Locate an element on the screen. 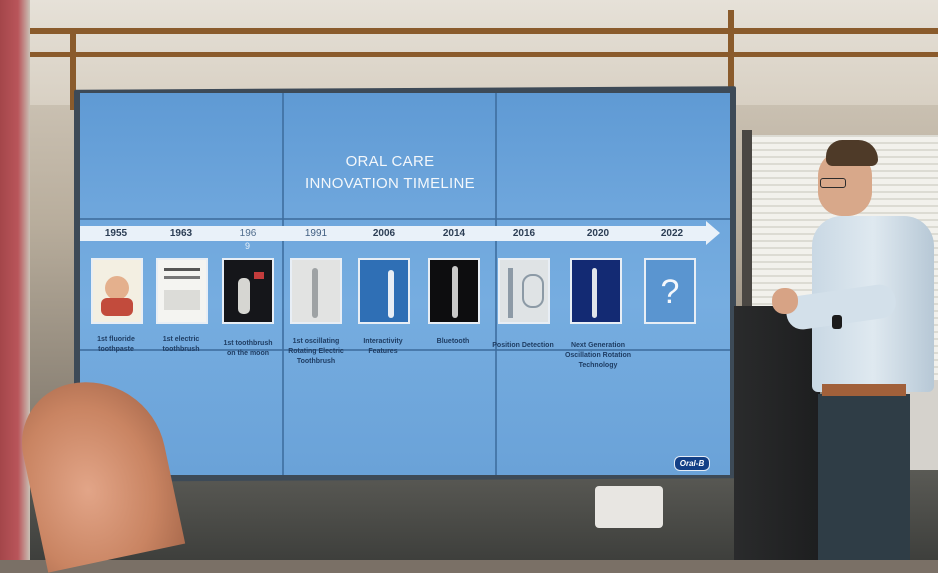 The image size is (938, 573). presenter-pants is located at coordinates (864, 477).